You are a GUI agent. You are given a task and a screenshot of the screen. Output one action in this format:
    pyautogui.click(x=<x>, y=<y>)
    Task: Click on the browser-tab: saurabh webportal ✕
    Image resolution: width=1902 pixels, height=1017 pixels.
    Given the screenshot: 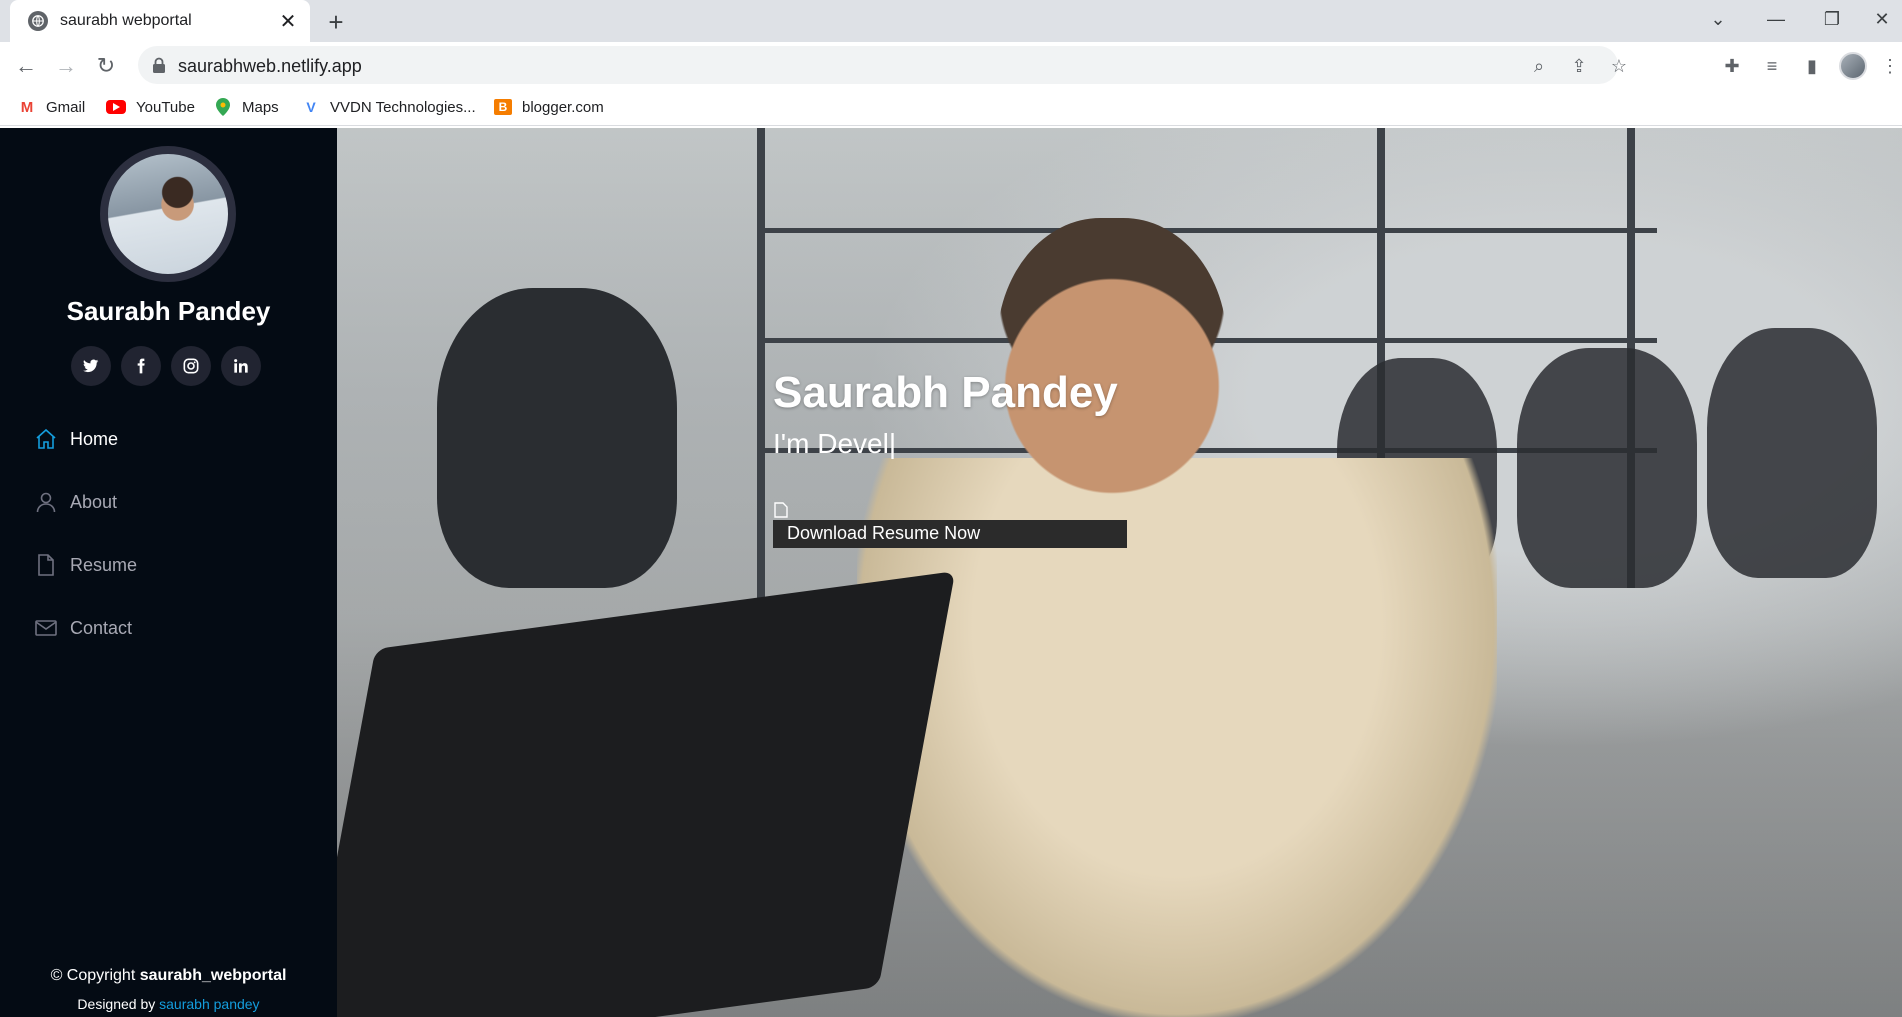 What is the action you would take?
    pyautogui.click(x=160, y=21)
    